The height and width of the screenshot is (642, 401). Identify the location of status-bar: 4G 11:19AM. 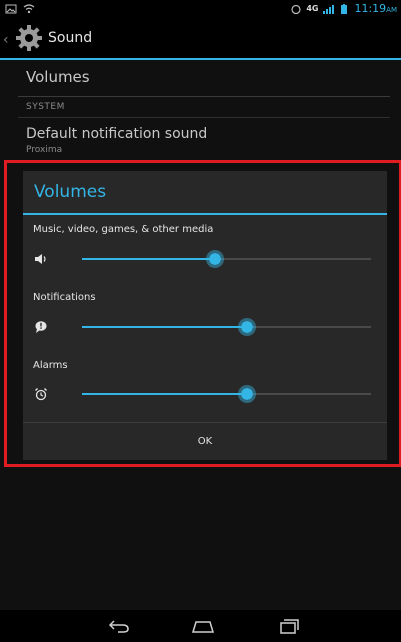
(200, 10).